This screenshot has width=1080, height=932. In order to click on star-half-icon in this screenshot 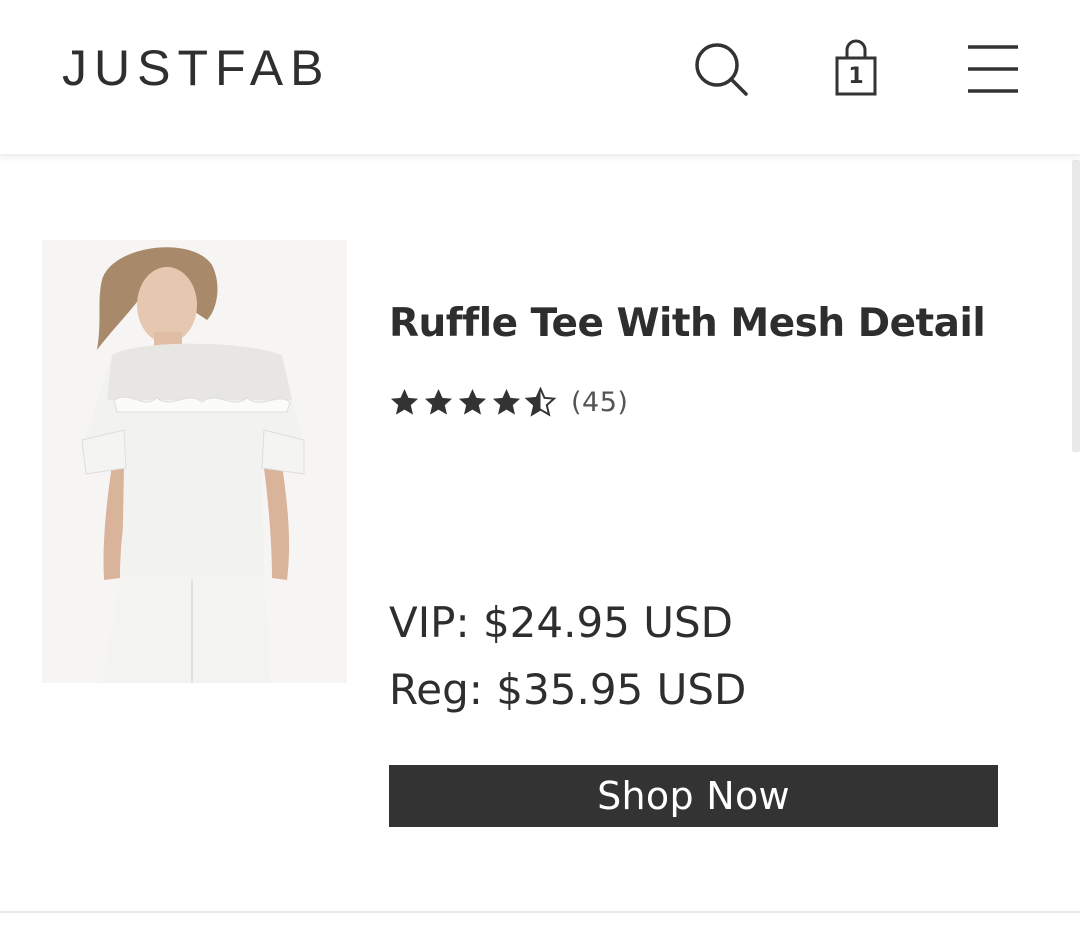, I will do `click(540, 401)`.